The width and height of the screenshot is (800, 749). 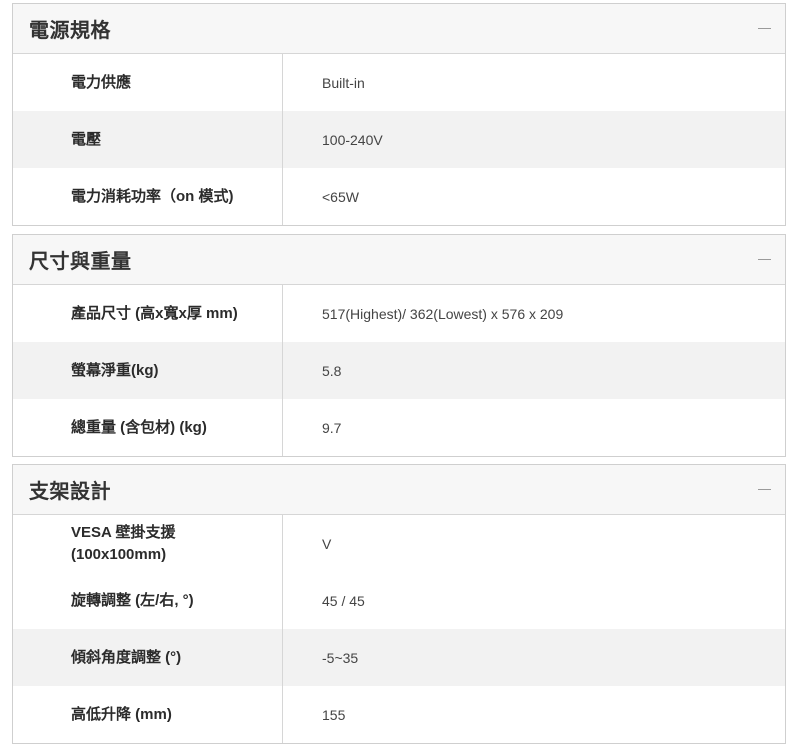 I want to click on spec-label: 電力供應, so click(x=148, y=82).